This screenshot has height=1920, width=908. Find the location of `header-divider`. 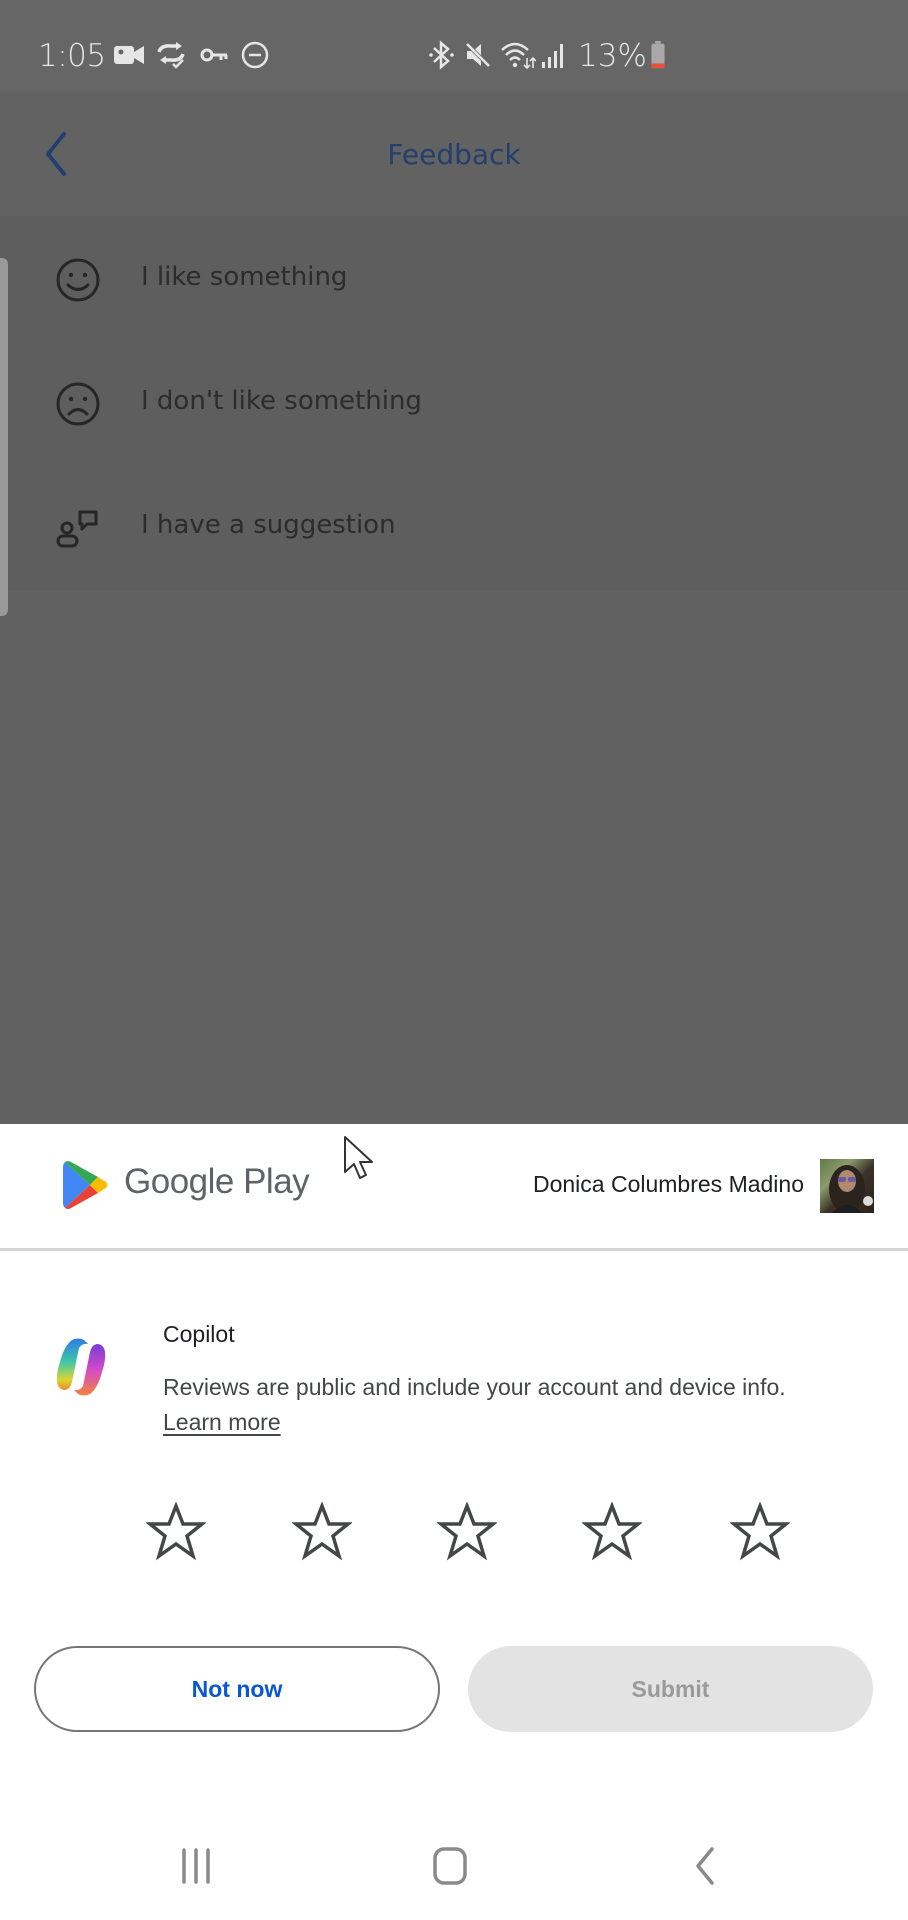

header-divider is located at coordinates (454, 1249).